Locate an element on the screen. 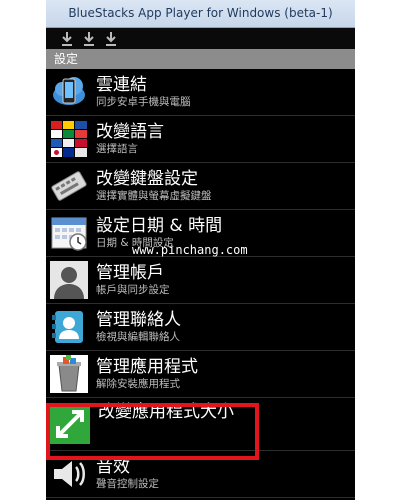 This screenshot has width=400, height=500. setting-title: 設定日期 & 時間 is located at coordinates (159, 226).